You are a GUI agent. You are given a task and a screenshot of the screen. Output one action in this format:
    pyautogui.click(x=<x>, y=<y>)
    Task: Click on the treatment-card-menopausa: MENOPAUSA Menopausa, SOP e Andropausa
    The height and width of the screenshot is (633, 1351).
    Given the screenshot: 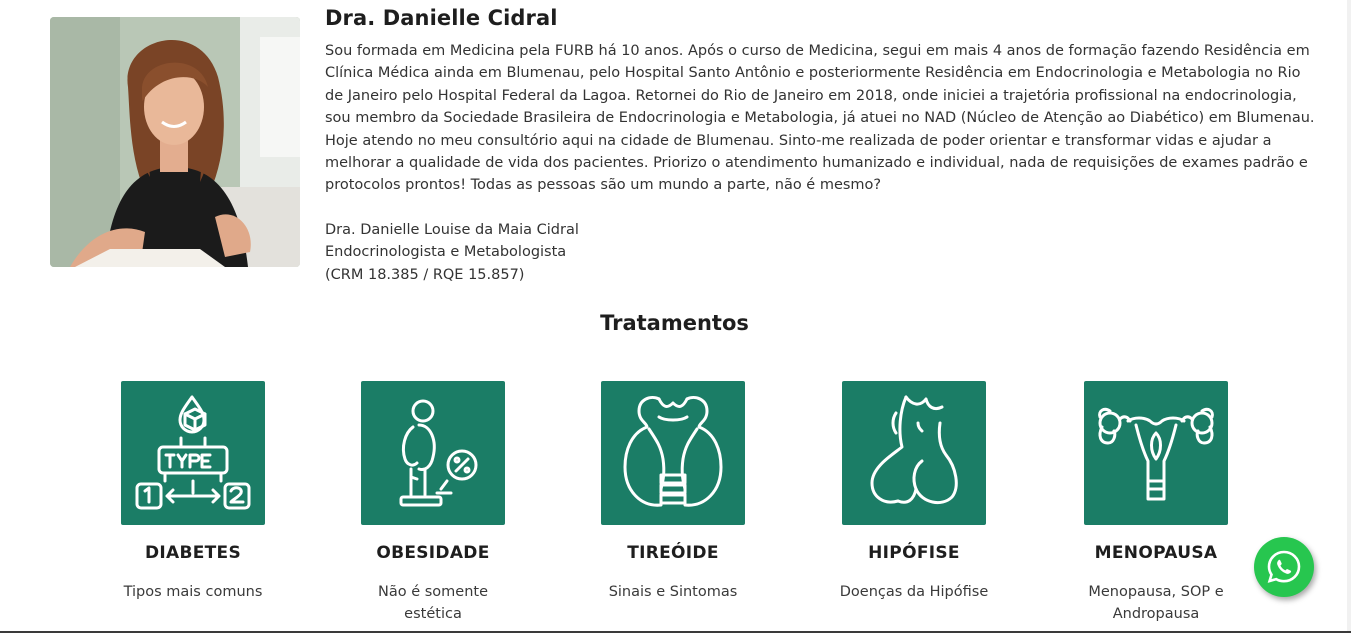 What is the action you would take?
    pyautogui.click(x=1156, y=503)
    